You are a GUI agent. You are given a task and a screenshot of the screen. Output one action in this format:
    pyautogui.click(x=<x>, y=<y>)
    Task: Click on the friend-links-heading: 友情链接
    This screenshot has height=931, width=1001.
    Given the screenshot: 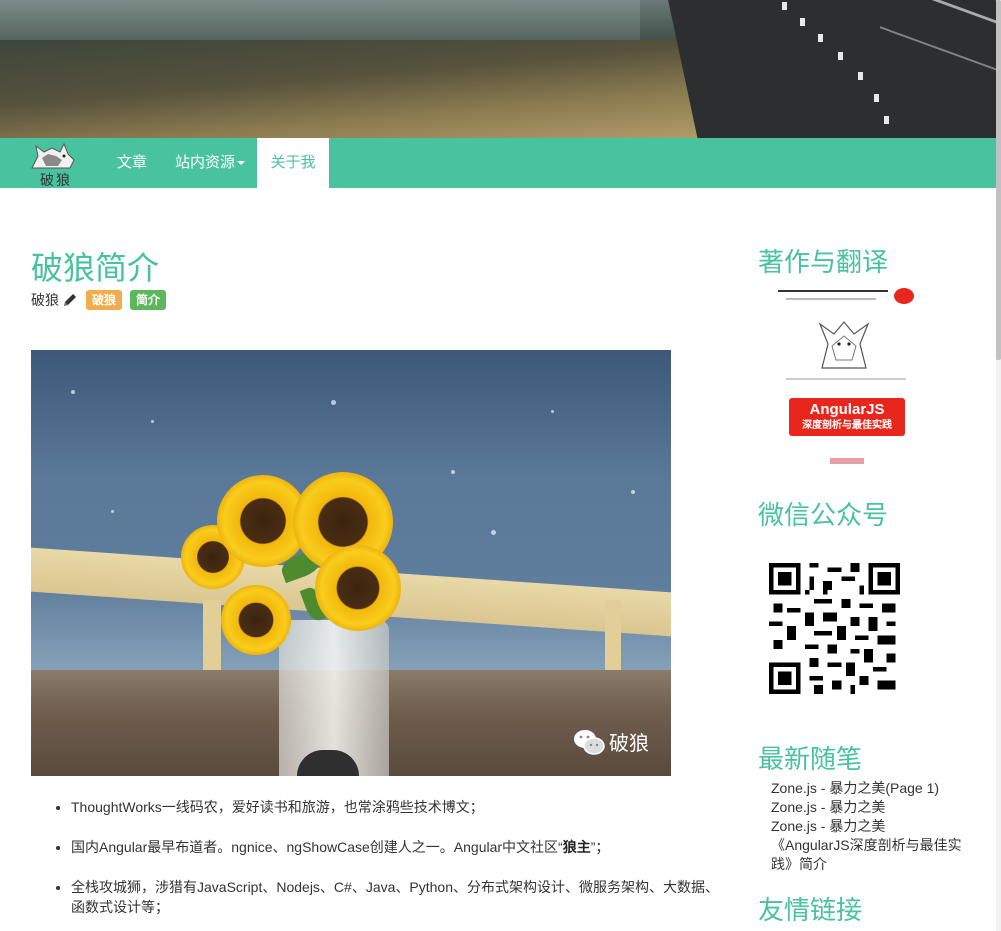 What is the action you would take?
    pyautogui.click(x=810, y=910)
    